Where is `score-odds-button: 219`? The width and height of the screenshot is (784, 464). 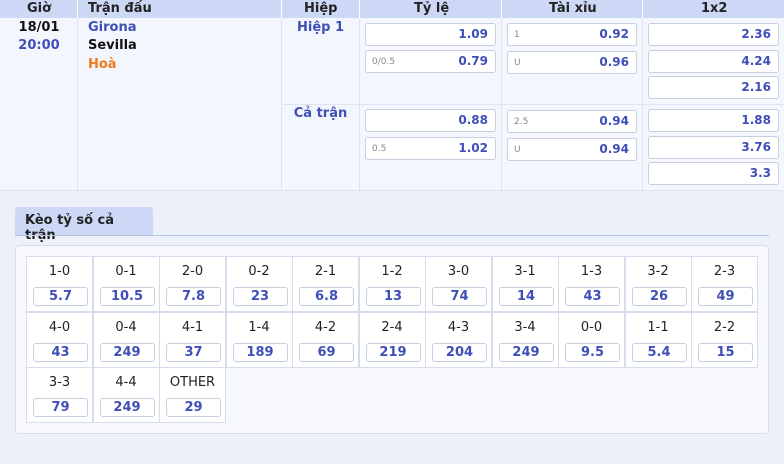 score-odds-button: 219 is located at coordinates (393, 352).